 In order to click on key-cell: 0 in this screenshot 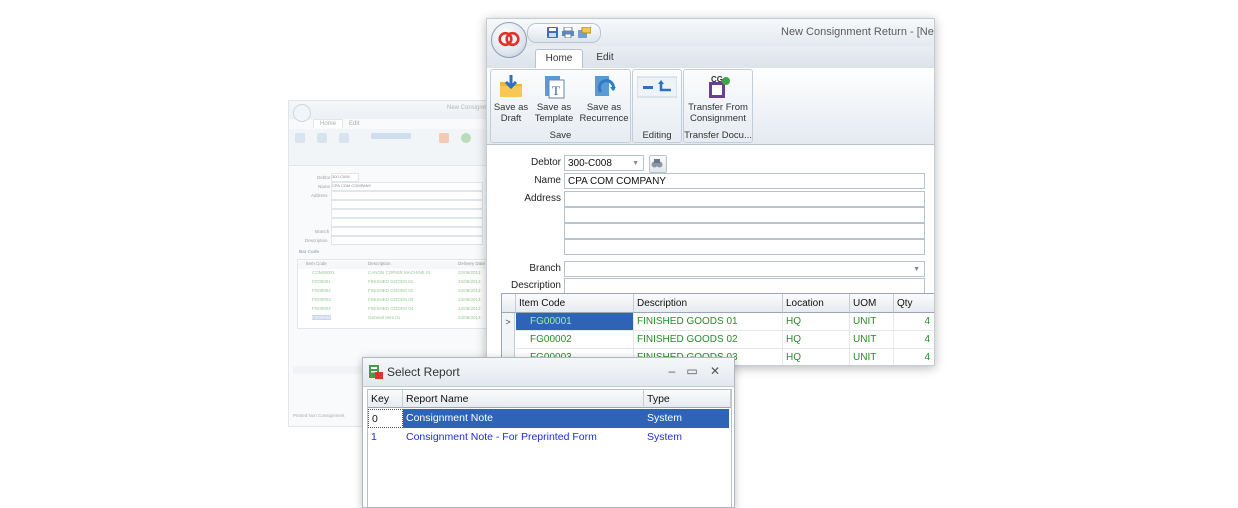, I will do `click(385, 418)`.